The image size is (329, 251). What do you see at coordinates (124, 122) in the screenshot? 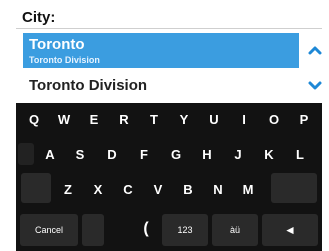
I see `key-r: R` at bounding box center [124, 122].